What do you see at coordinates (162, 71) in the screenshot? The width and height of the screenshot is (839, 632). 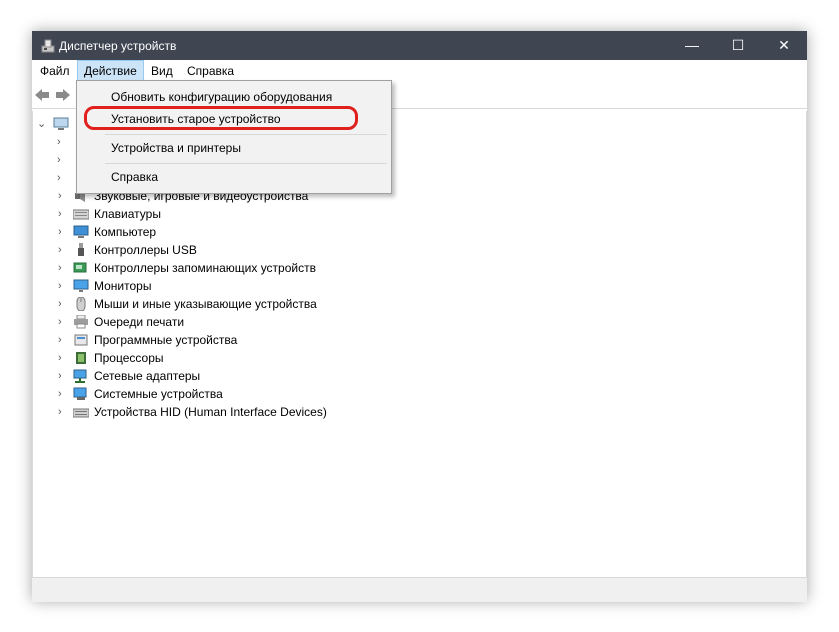 I see `menu-view: Вид` at bounding box center [162, 71].